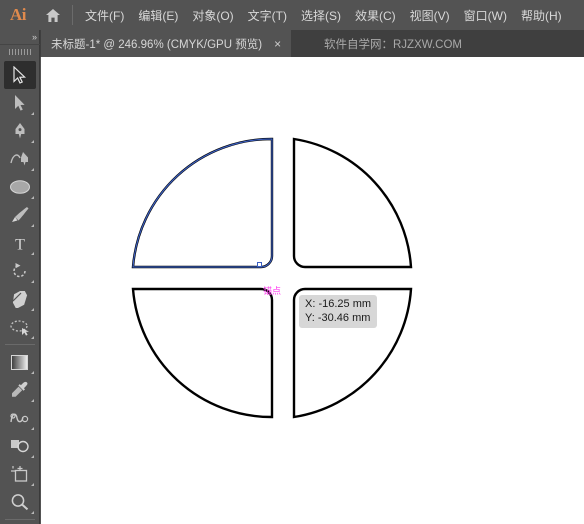 The image size is (584, 524). Describe the element at coordinates (375, 15) in the screenshot. I see `menu-item-effect: 效果(C)` at that location.